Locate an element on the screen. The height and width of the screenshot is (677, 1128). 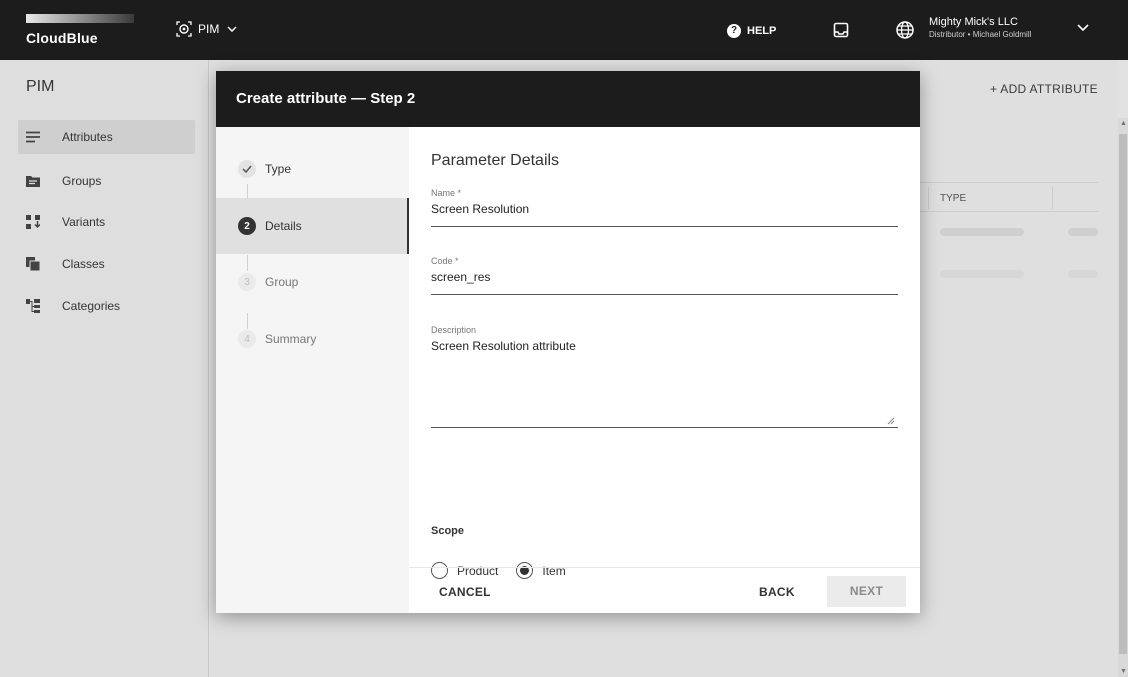
code-underline is located at coordinates (664, 294).